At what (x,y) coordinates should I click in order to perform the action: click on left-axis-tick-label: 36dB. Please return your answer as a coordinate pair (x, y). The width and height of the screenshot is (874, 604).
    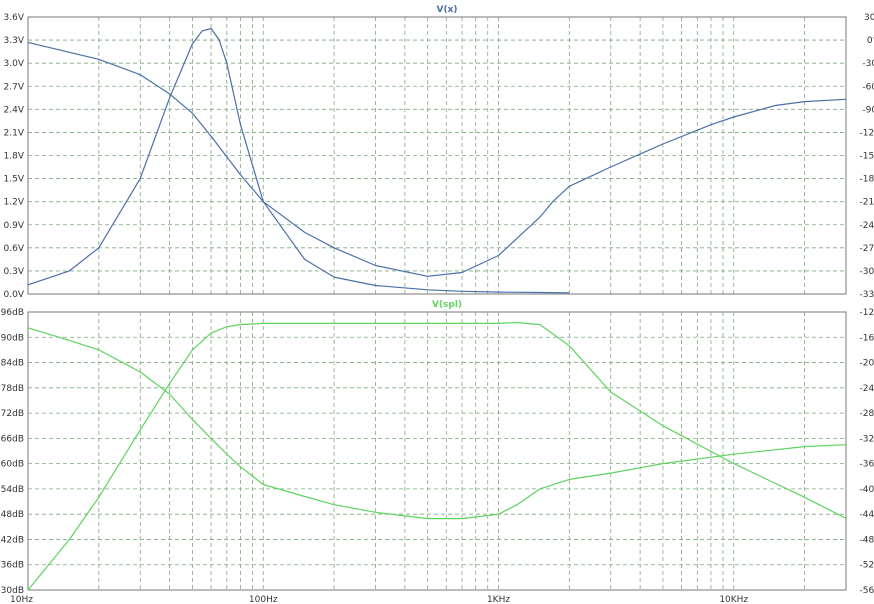
    Looking at the image, I should click on (12, 566).